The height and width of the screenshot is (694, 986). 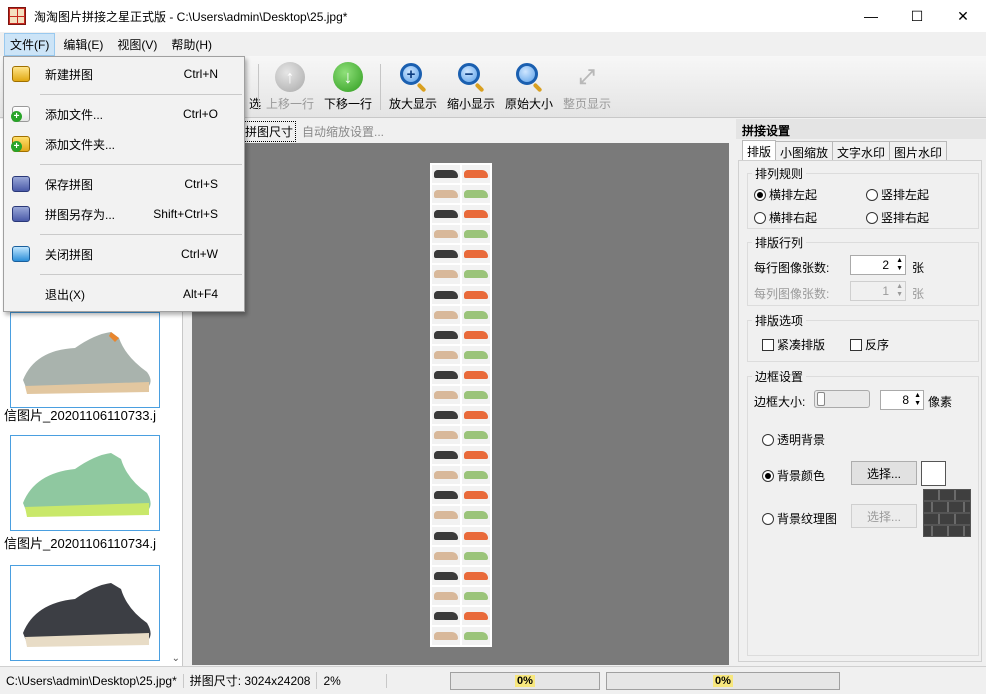 What do you see at coordinates (885, 291) in the screenshot?
I see `per-col-value: 1` at bounding box center [885, 291].